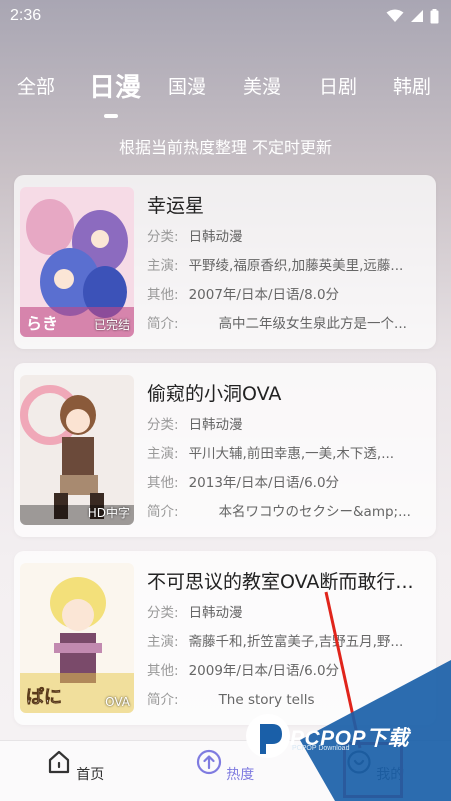  Describe the element at coordinates (240, 775) in the screenshot. I see `nav-hot-label: 热度` at that location.